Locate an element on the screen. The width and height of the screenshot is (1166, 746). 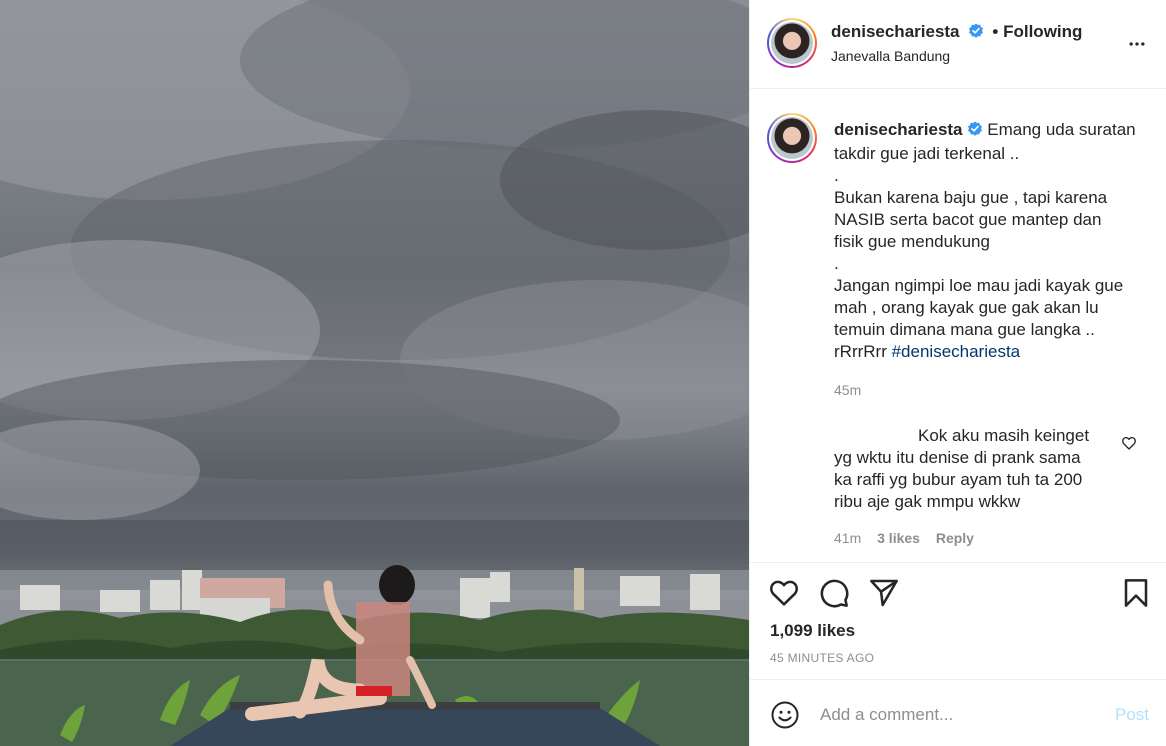
comment-composer: Post is located at coordinates (958, 712).